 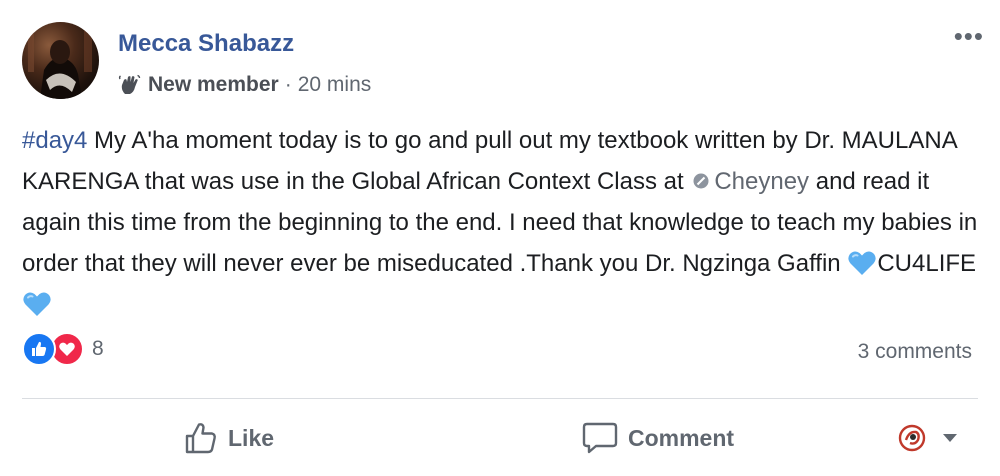 I want to click on comment-bubble-icon, so click(x=600, y=438).